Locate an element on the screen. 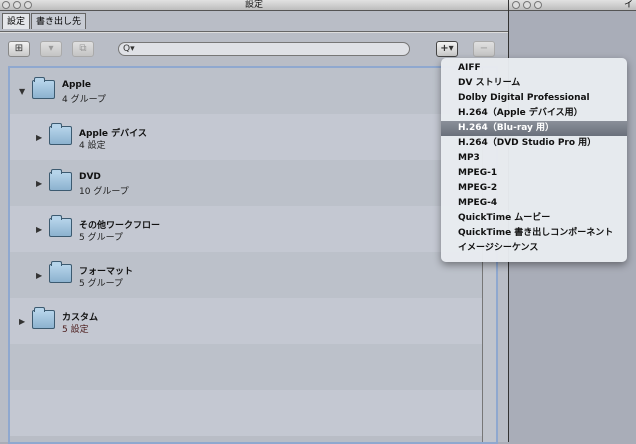  menu-item: イメージシーケンス is located at coordinates (534, 248).